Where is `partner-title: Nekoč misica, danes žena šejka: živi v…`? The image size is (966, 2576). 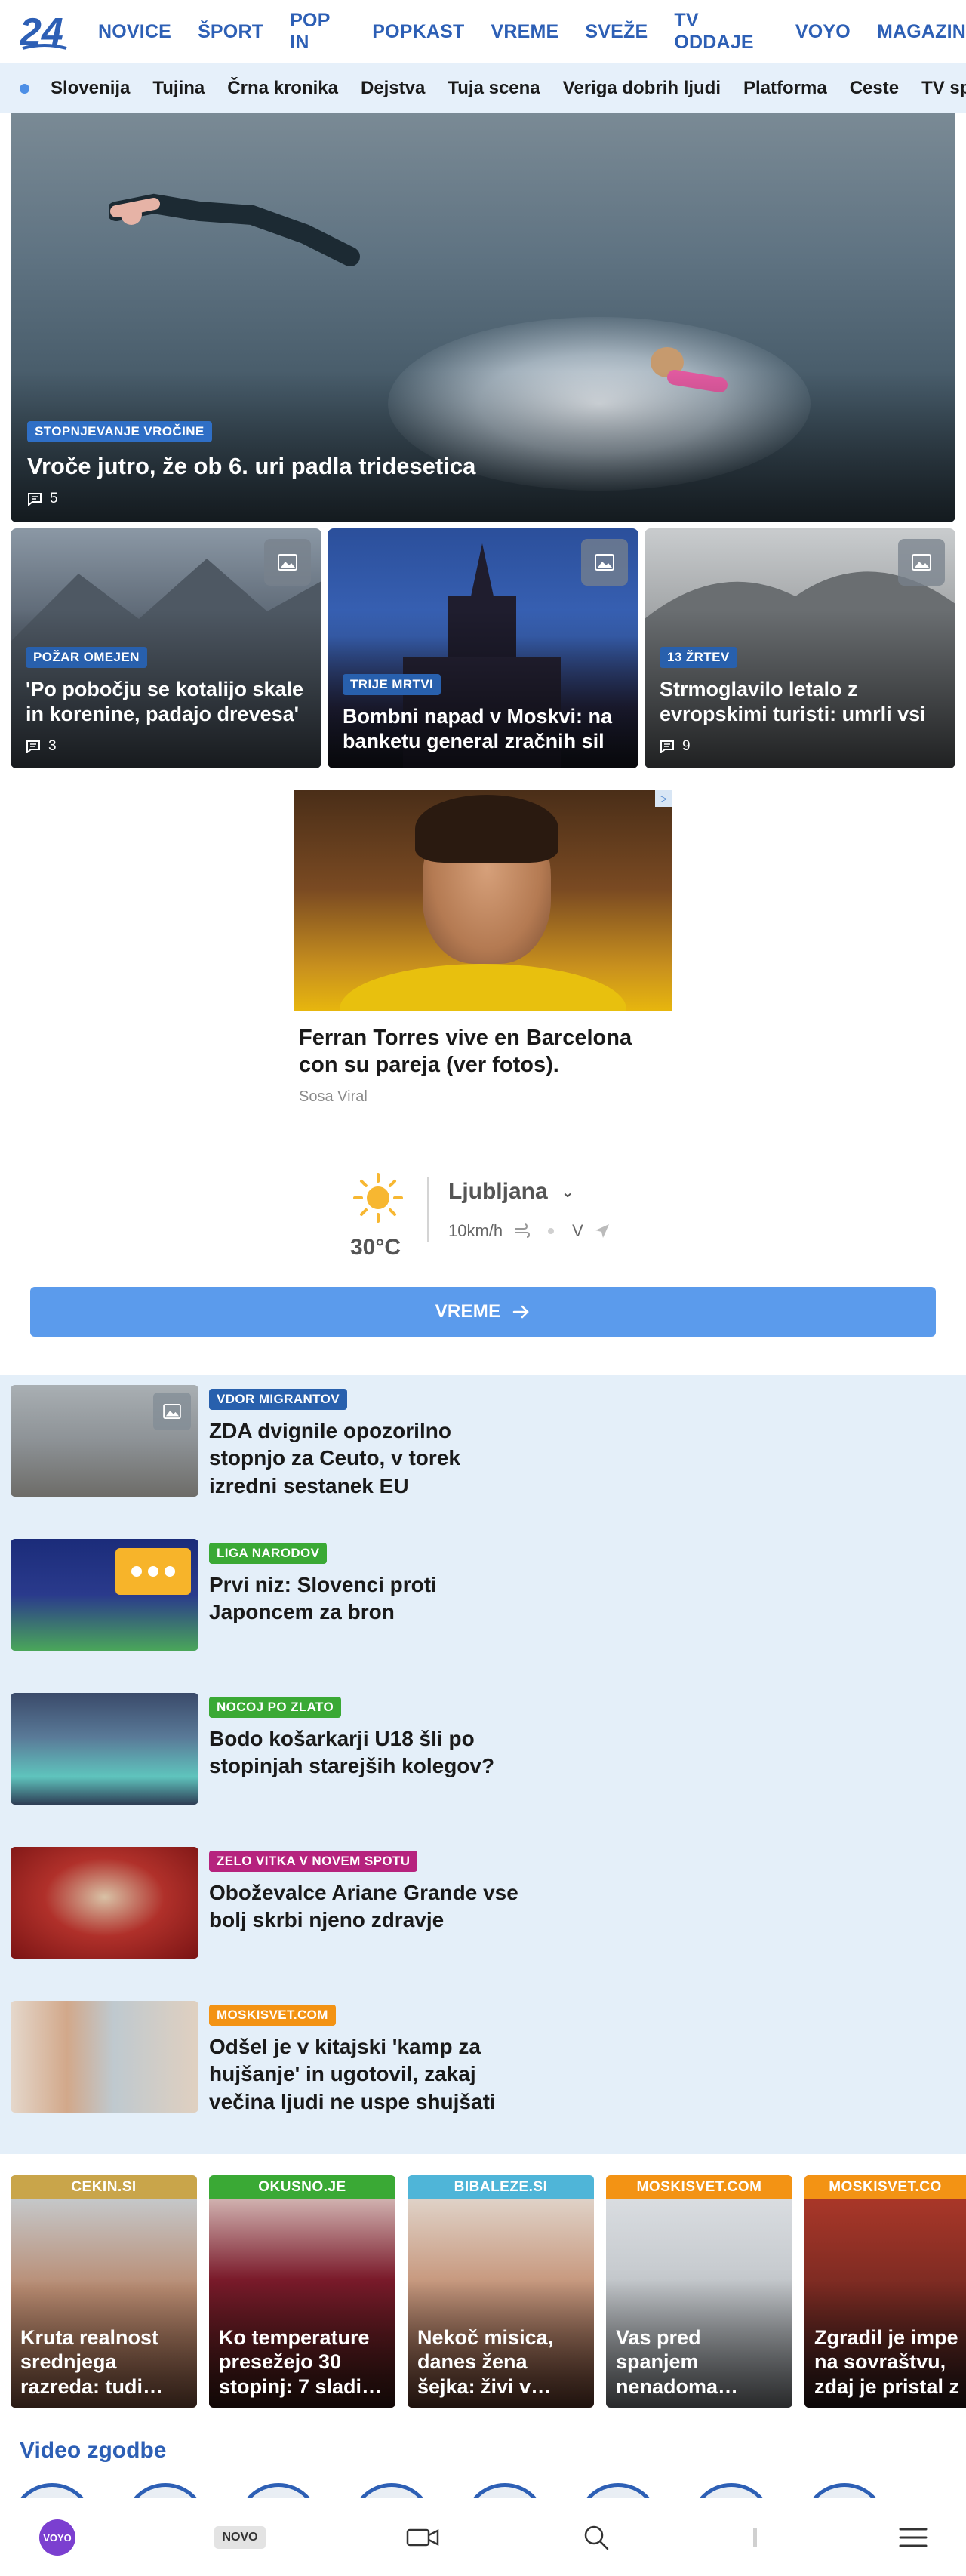 partner-title: Nekoč misica, danes žena šejka: živi v… is located at coordinates (502, 2362).